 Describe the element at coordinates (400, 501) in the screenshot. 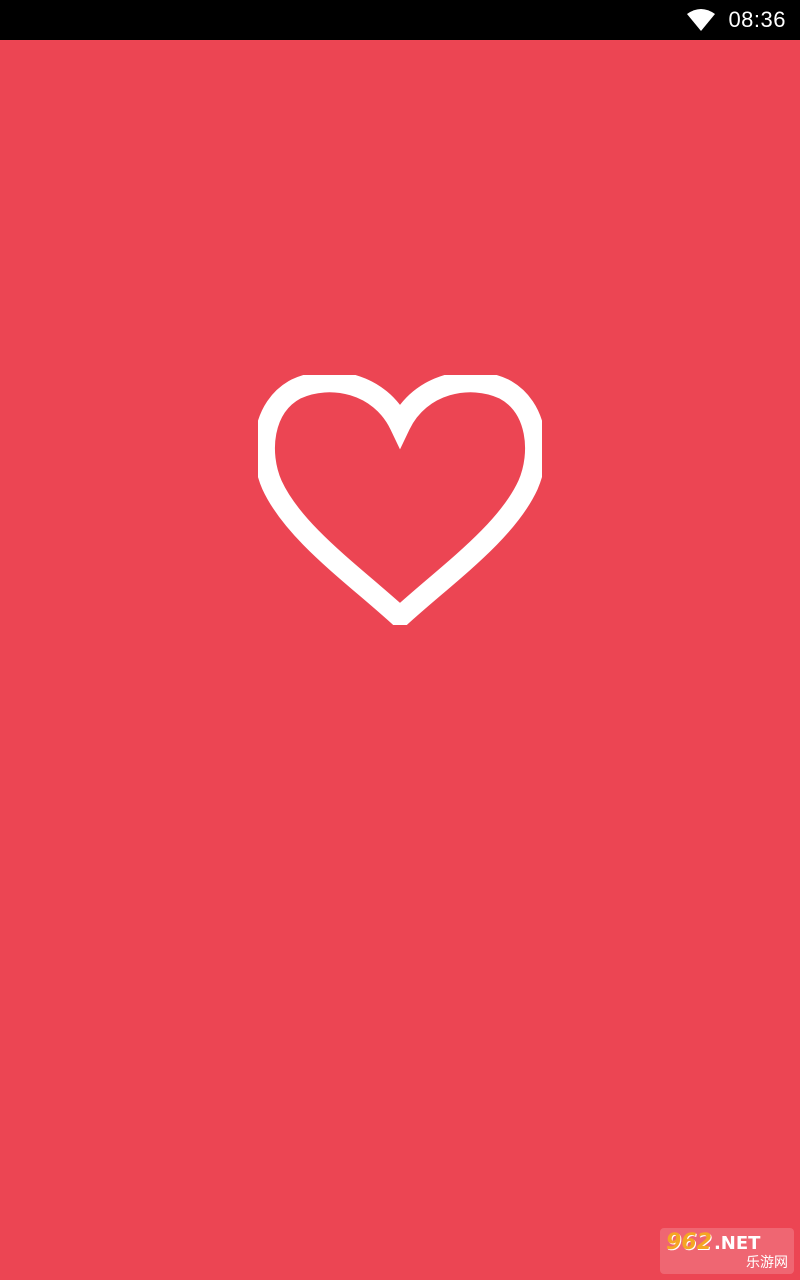

I see `heart-outline-icon` at that location.